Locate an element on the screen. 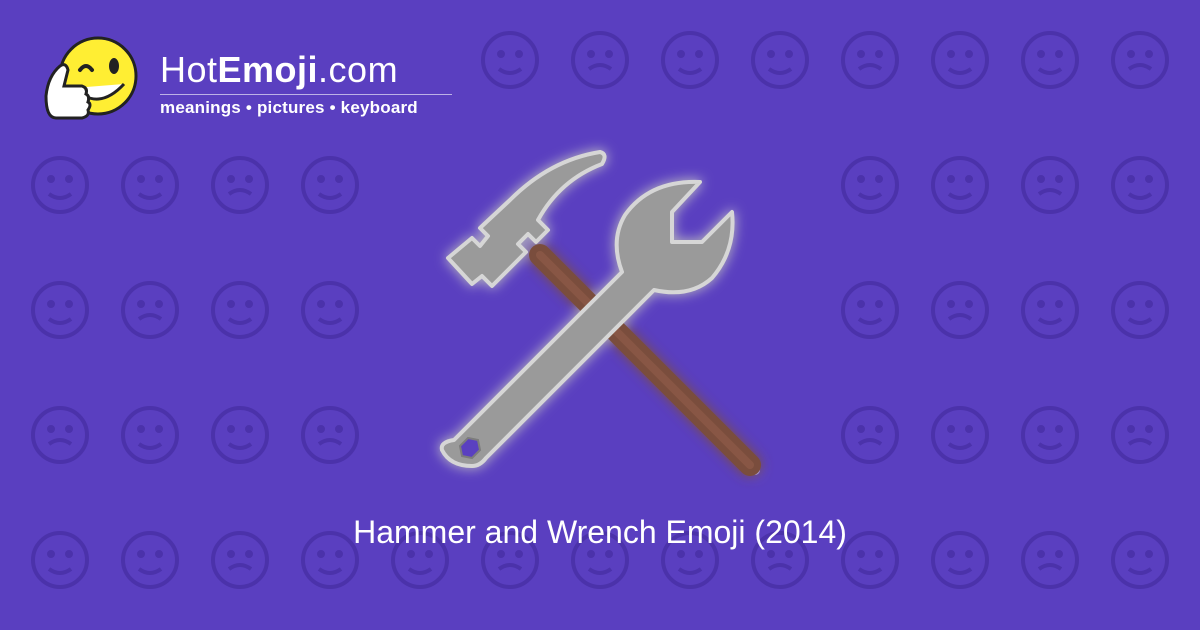  site-name-bold: Emoji is located at coordinates (268, 69).